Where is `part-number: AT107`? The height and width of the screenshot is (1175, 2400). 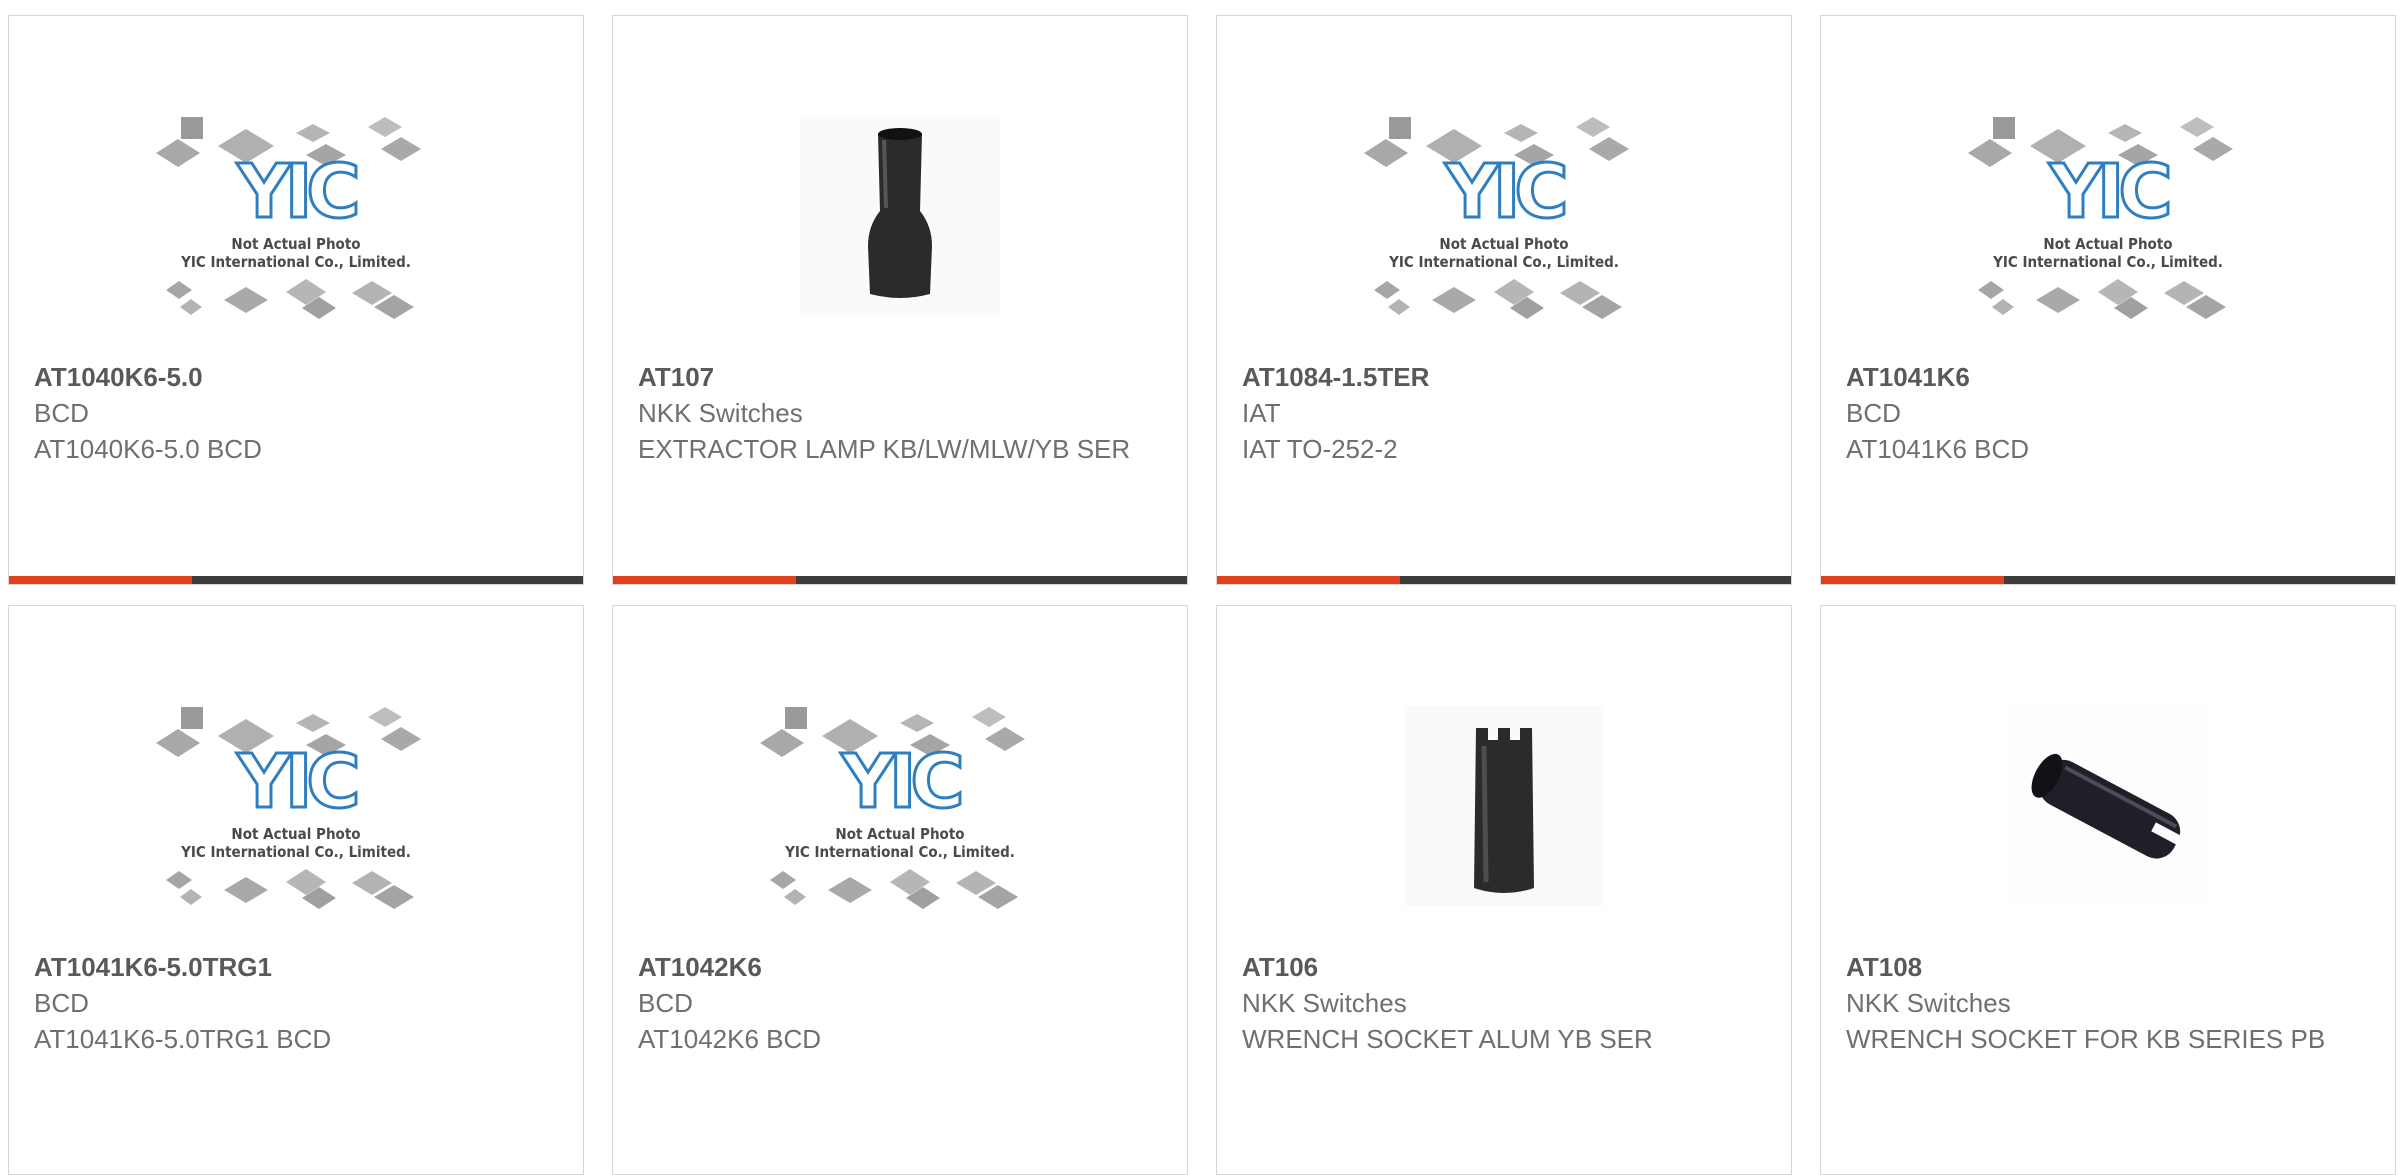 part-number: AT107 is located at coordinates (902, 377).